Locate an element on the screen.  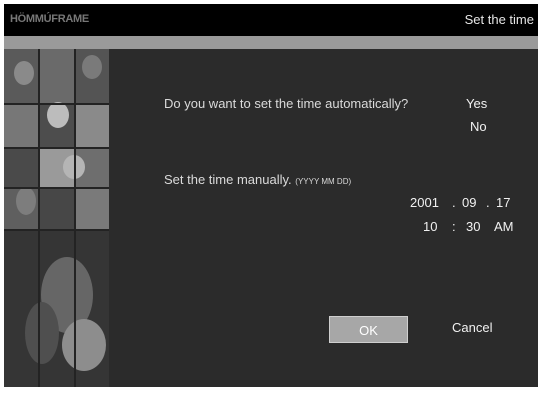
auto-no-option: No is located at coordinates (478, 126).